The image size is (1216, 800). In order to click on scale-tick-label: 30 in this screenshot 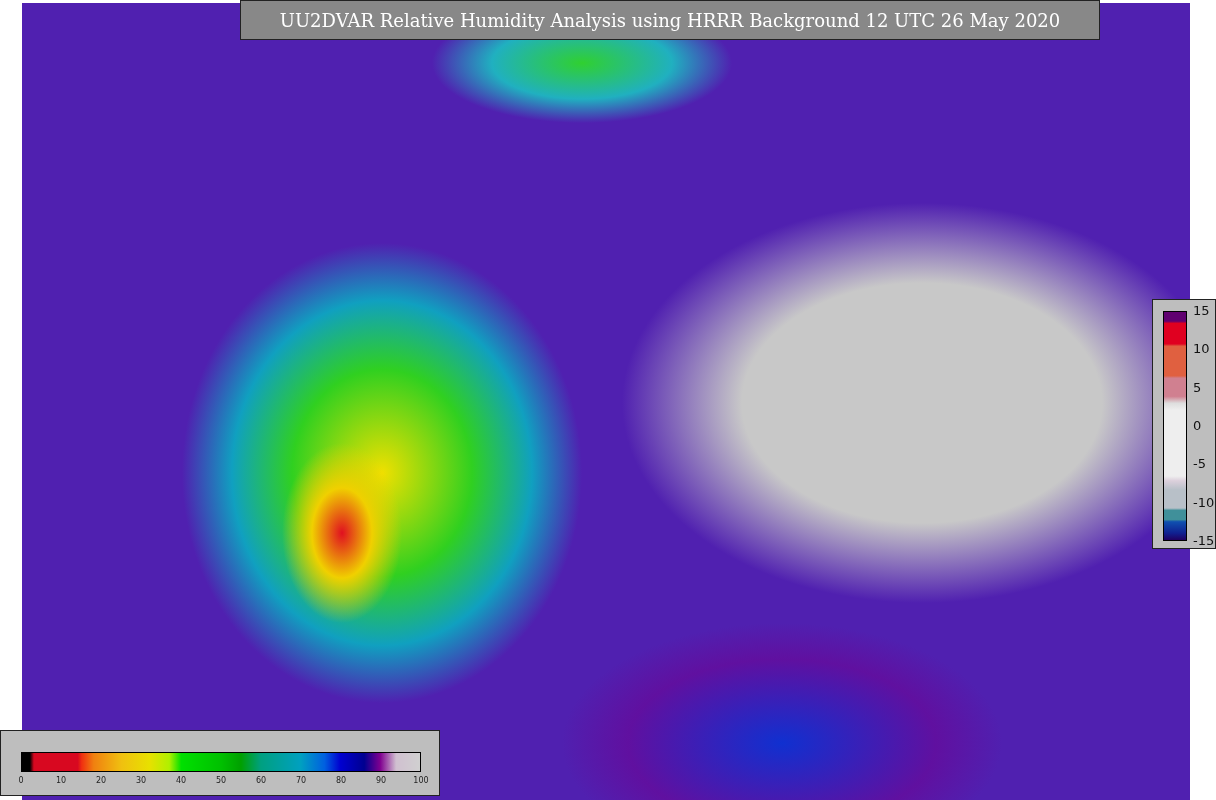, I will do `click(141, 781)`.